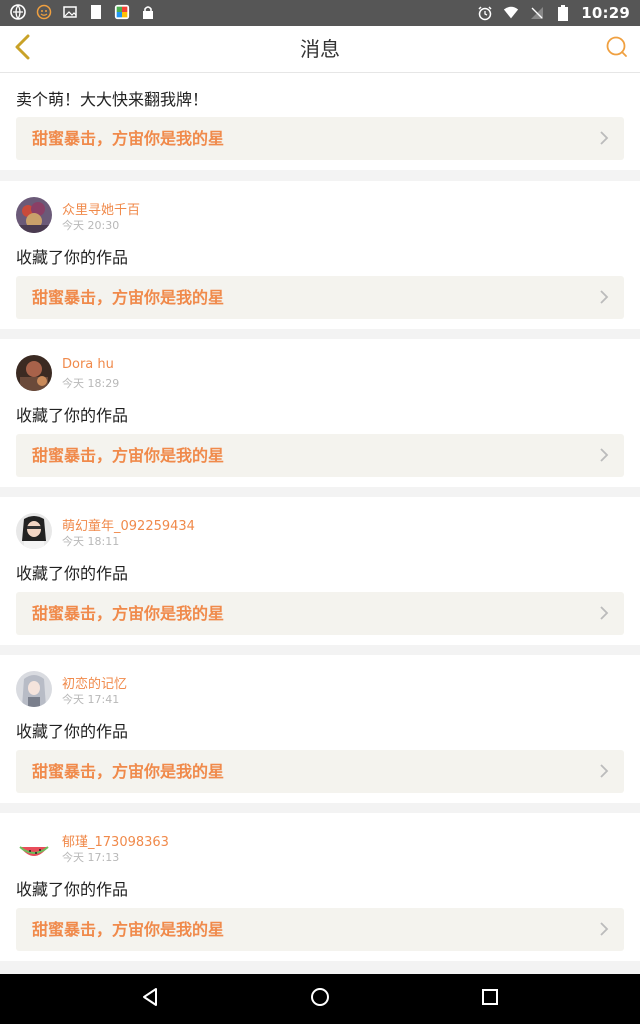 Image resolution: width=640 pixels, height=1024 pixels. I want to click on search-icon, so click(617, 49).